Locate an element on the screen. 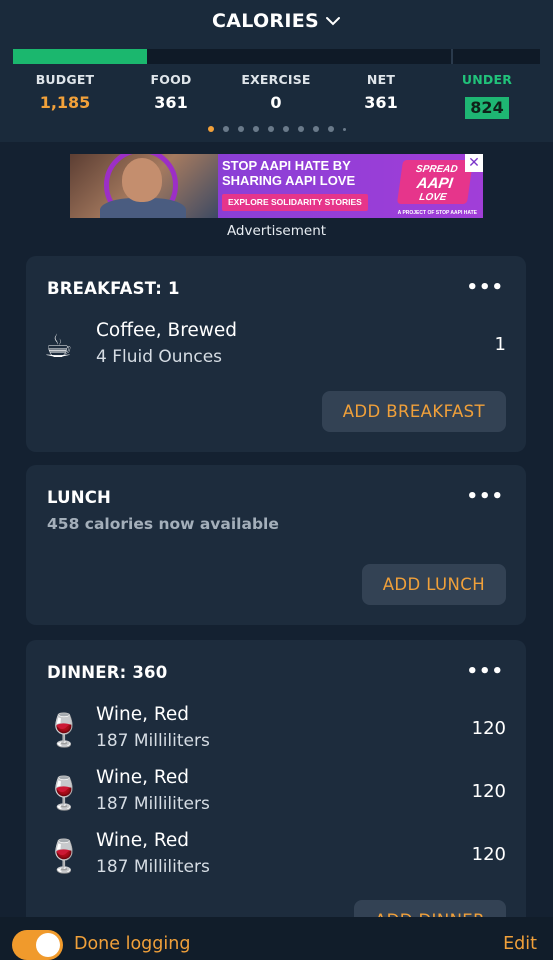  edit-button: Edit is located at coordinates (520, 944).